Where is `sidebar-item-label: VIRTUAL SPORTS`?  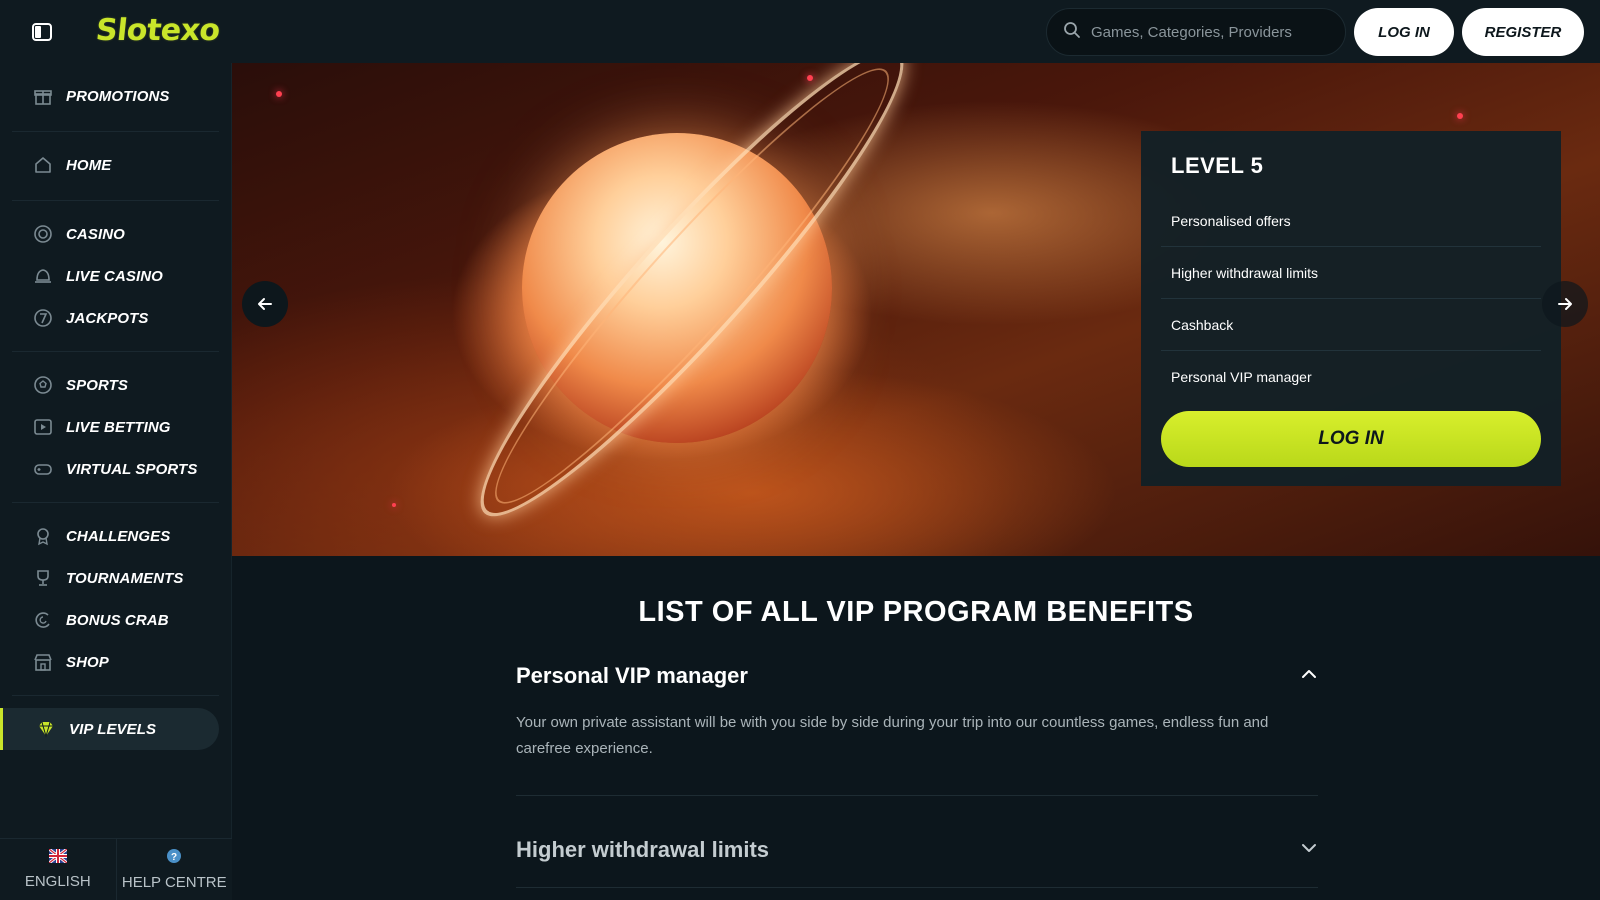 sidebar-item-label: VIRTUAL SPORTS is located at coordinates (132, 469).